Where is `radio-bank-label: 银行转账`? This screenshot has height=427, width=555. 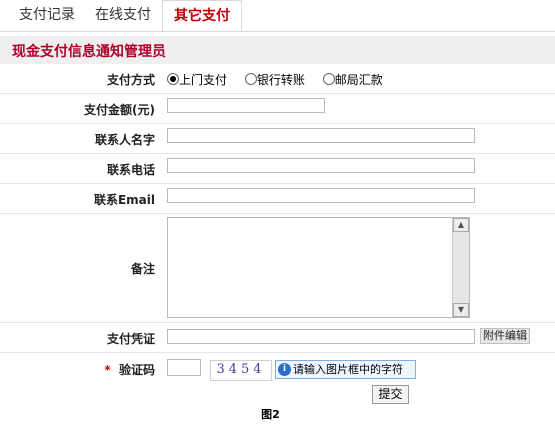 radio-bank-label: 银行转账 is located at coordinates (280, 80).